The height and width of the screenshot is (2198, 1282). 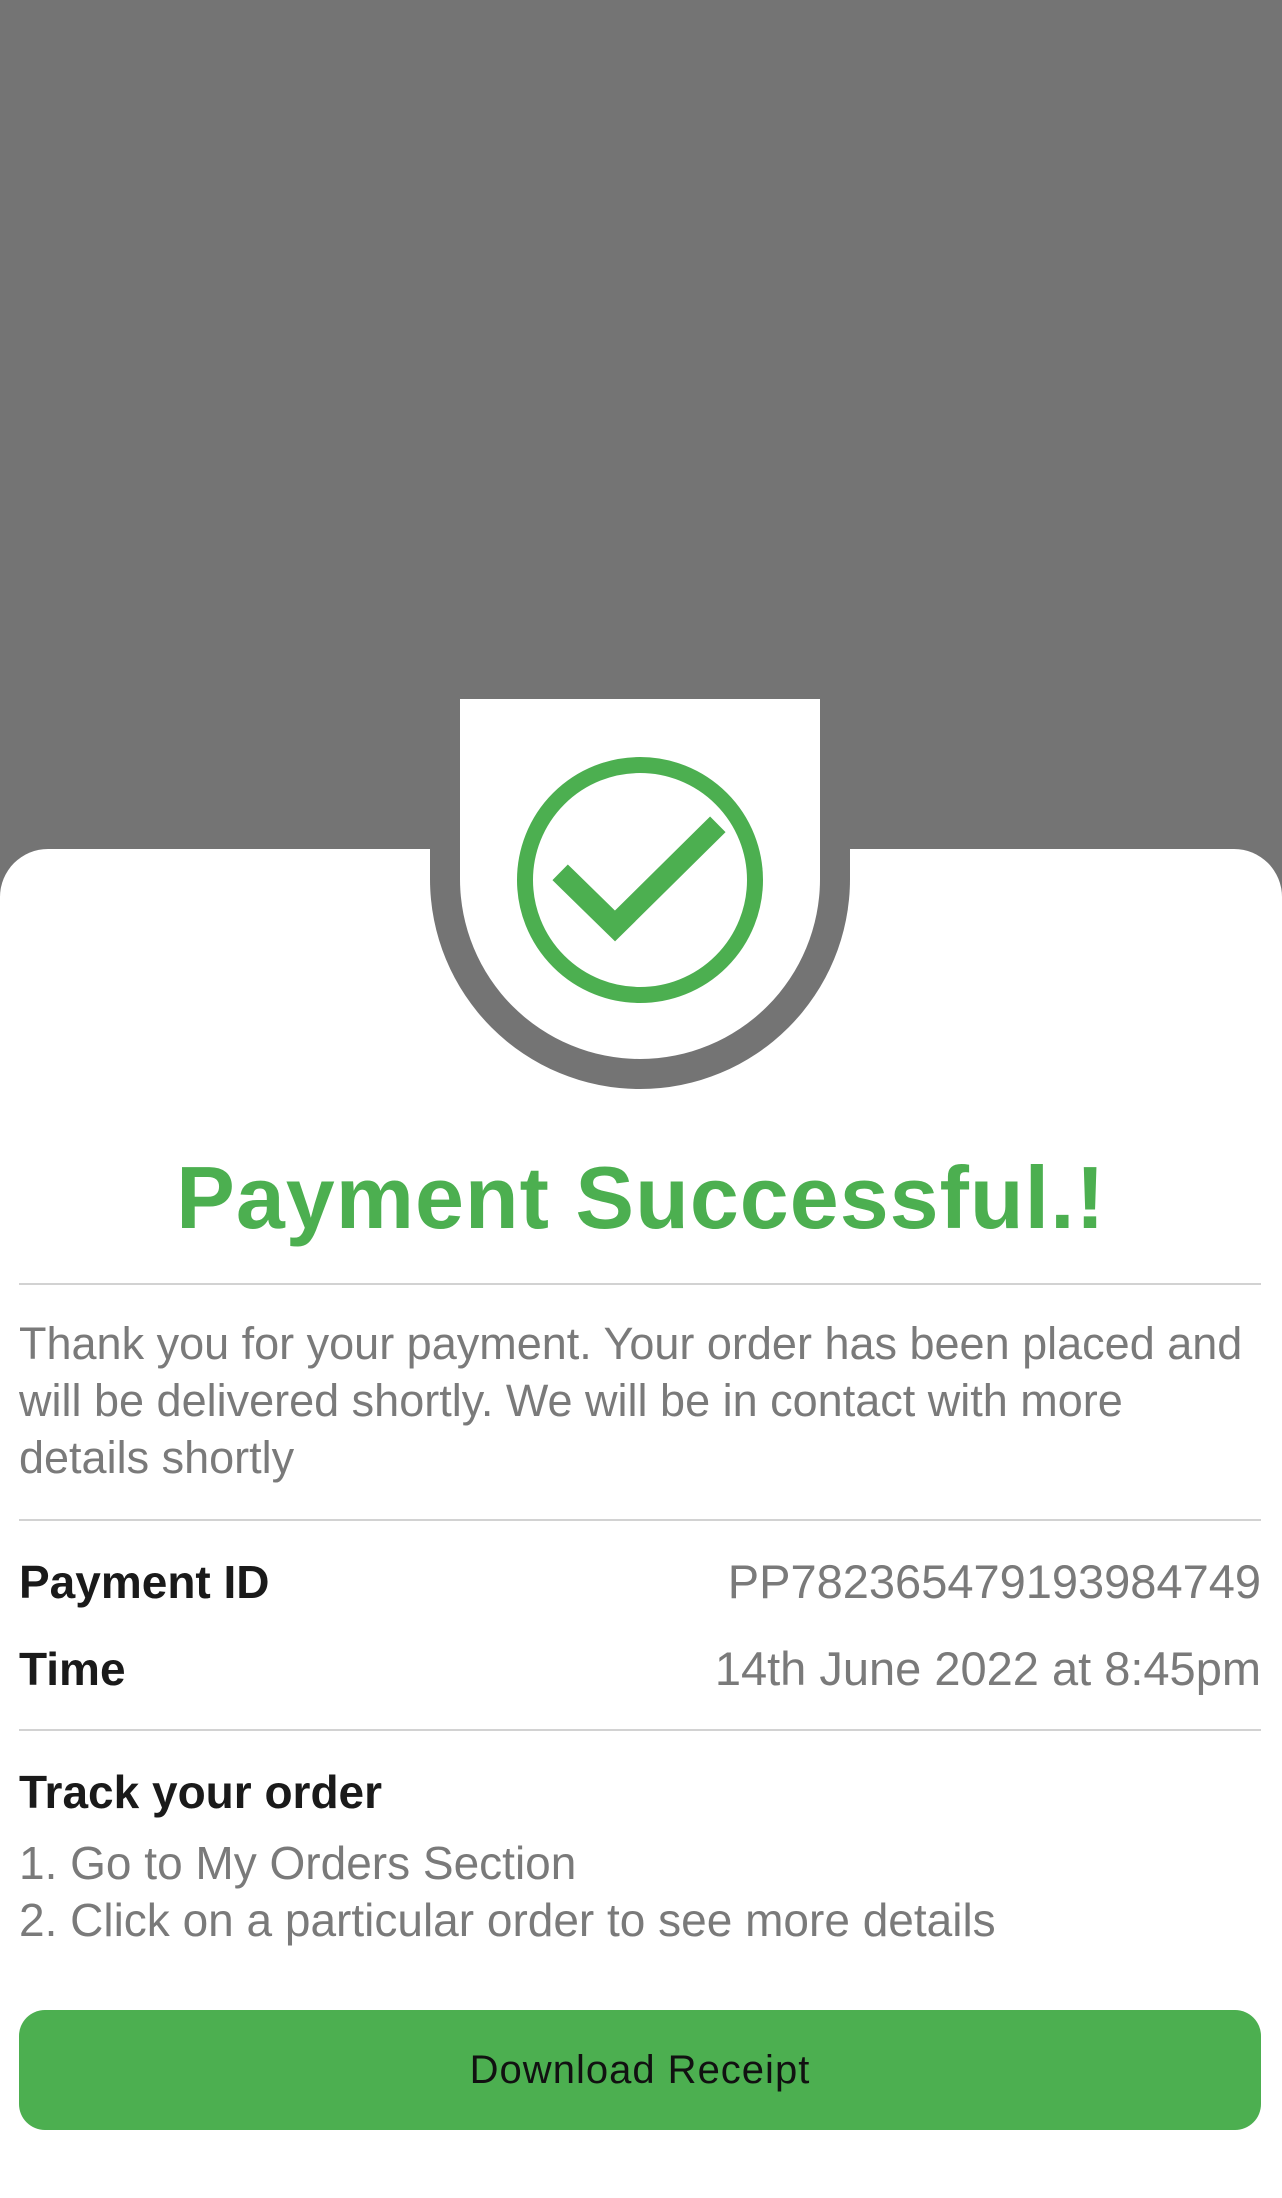 I want to click on time-label: Time, so click(x=72, y=1669).